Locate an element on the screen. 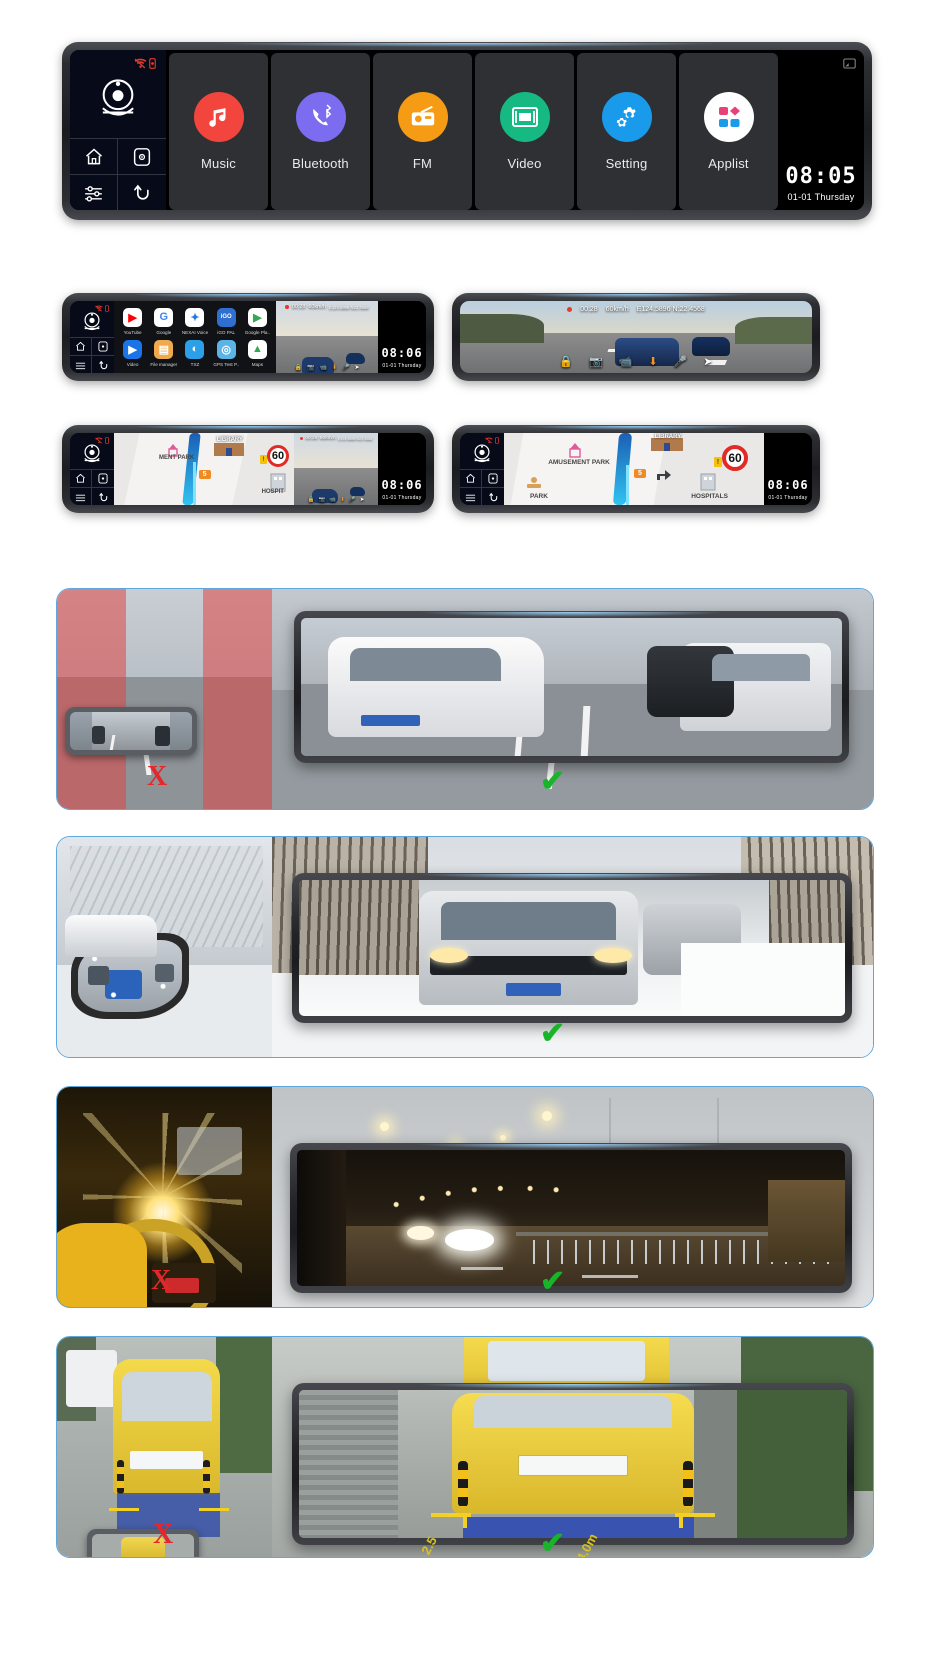 This screenshot has height=1659, width=930. gps-test-icon: ◎ is located at coordinates (226, 349).